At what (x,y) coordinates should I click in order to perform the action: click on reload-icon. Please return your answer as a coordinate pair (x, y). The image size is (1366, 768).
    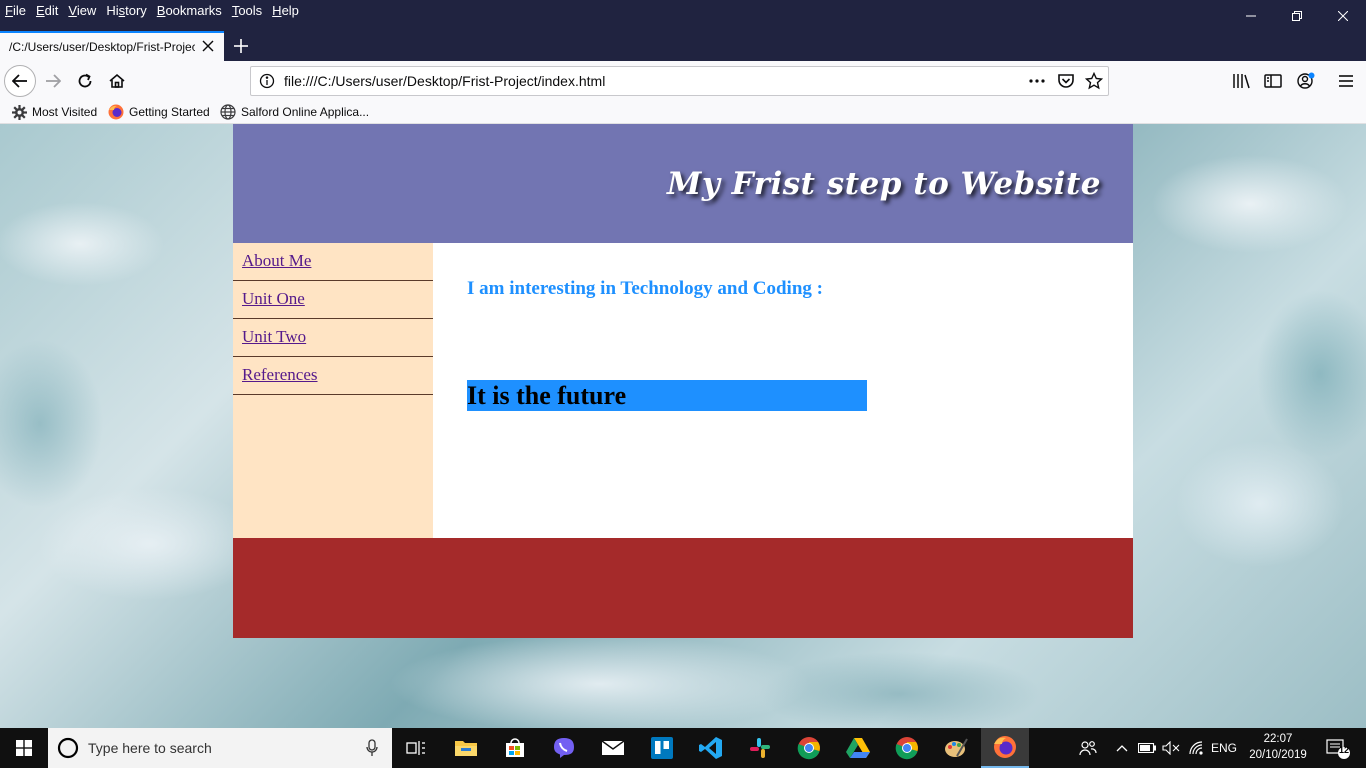
    Looking at the image, I should click on (85, 80).